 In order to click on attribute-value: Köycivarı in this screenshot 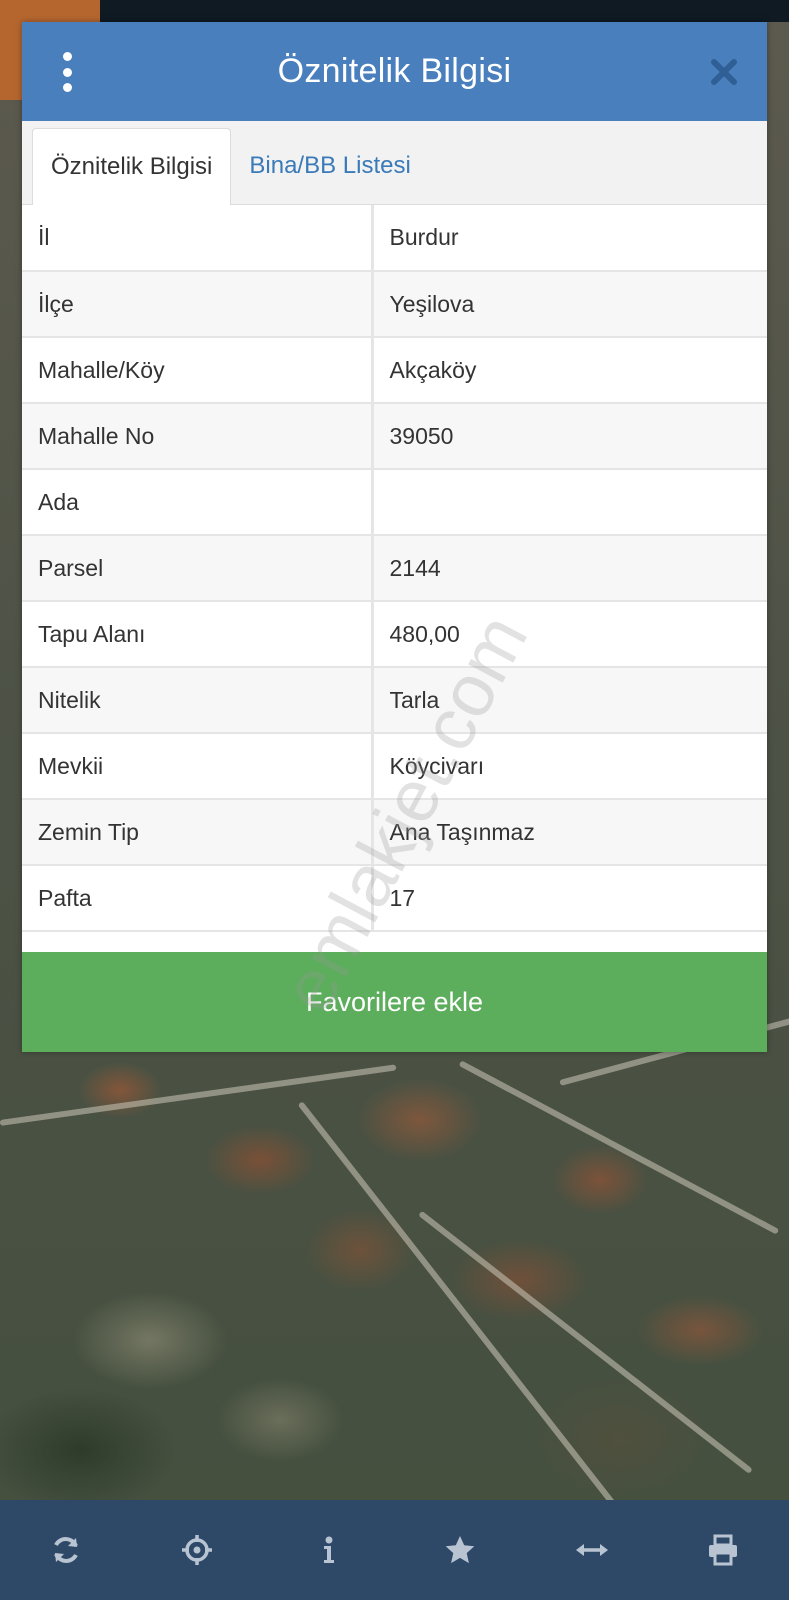, I will do `click(569, 766)`.